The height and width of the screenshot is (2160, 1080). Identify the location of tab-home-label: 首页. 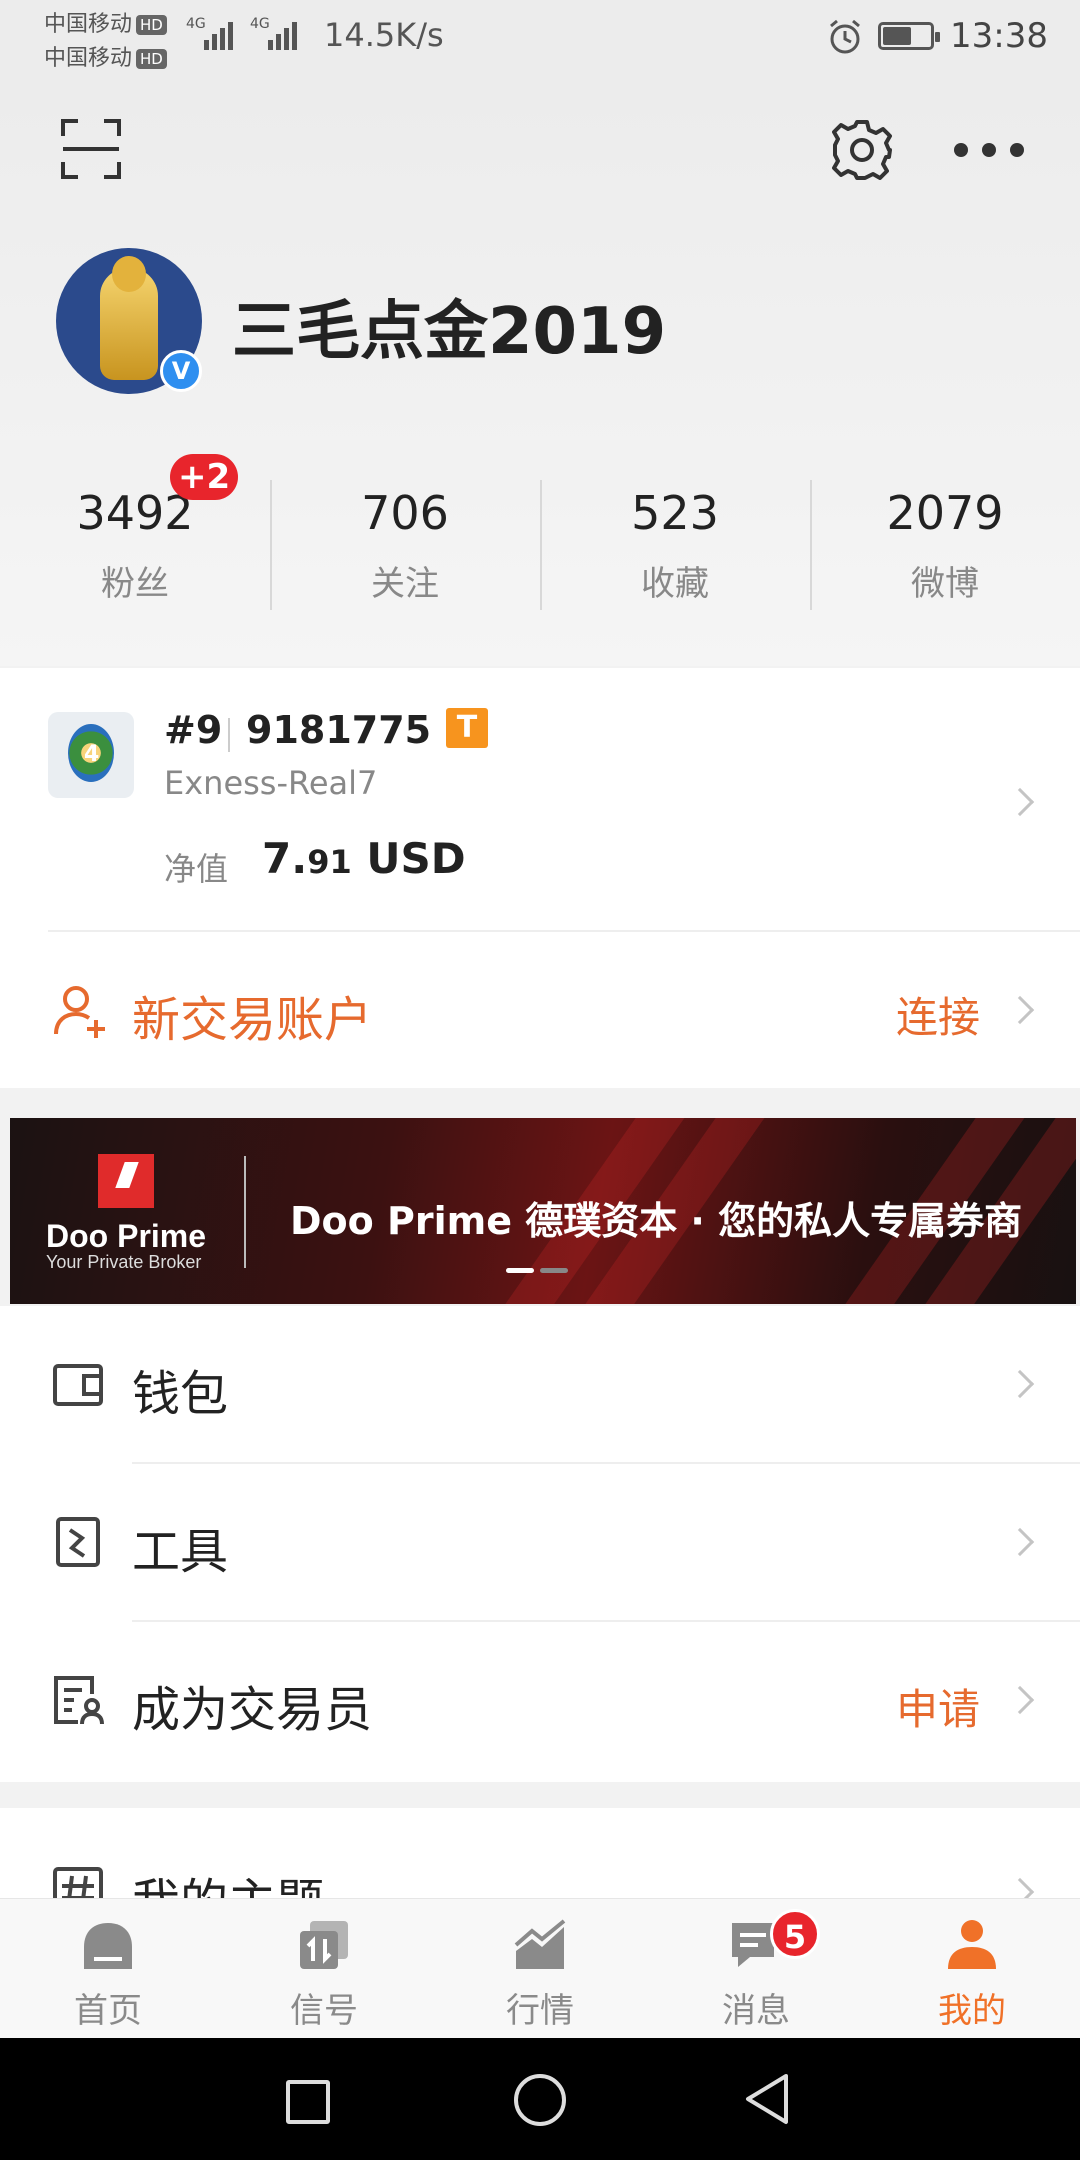
(108, 2011).